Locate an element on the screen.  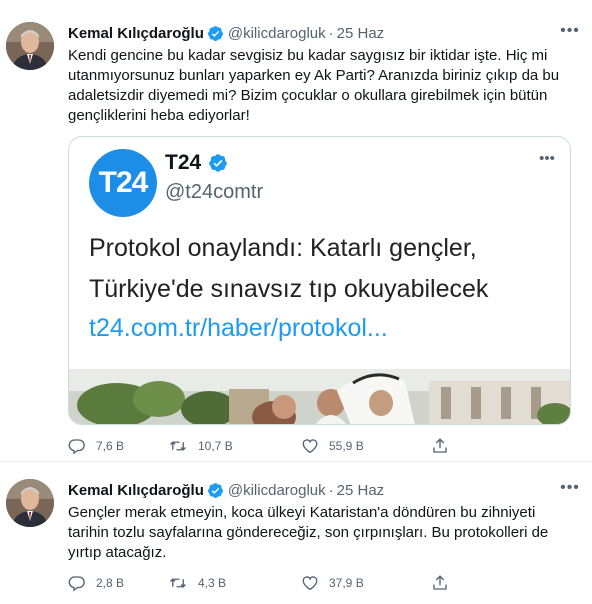
like-count: 37,9 B is located at coordinates (346, 583).